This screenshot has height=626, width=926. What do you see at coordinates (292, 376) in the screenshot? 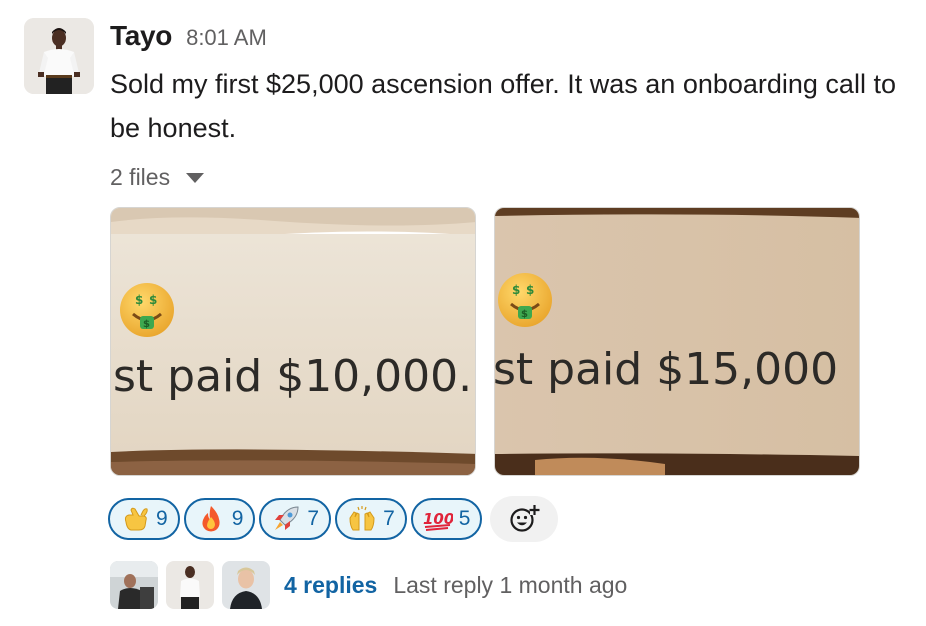
I see `attachment-1-text: st paid $10,000.` at bounding box center [292, 376].